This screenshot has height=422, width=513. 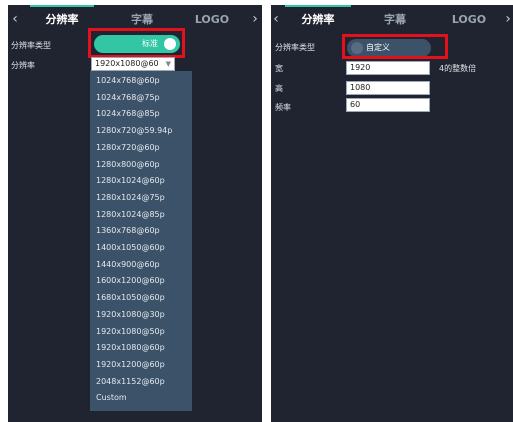 I want to click on toggle-text: 自定义, so click(x=378, y=47).